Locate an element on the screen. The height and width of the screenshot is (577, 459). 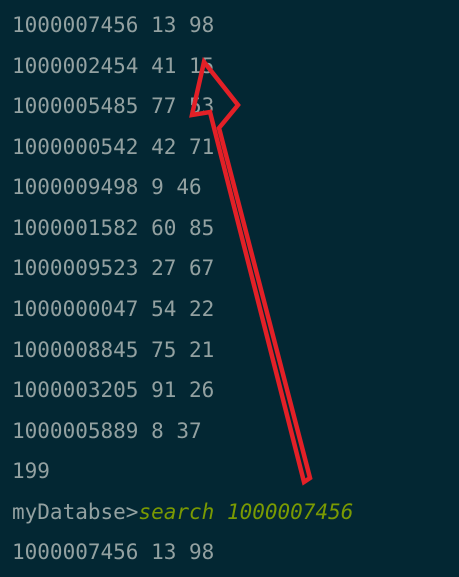
record-line-7: 1000009523 27 67 is located at coordinates (113, 268).